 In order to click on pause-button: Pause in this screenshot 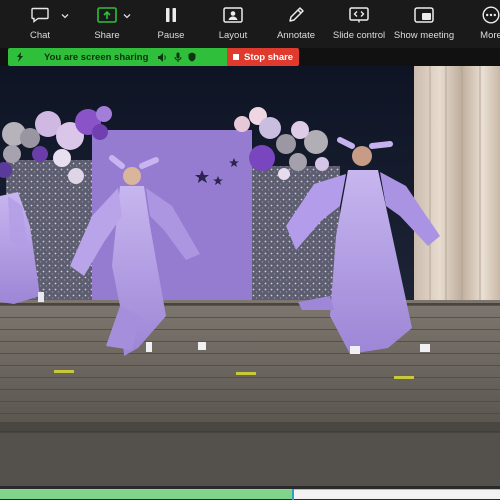, I will do `click(171, 24)`.